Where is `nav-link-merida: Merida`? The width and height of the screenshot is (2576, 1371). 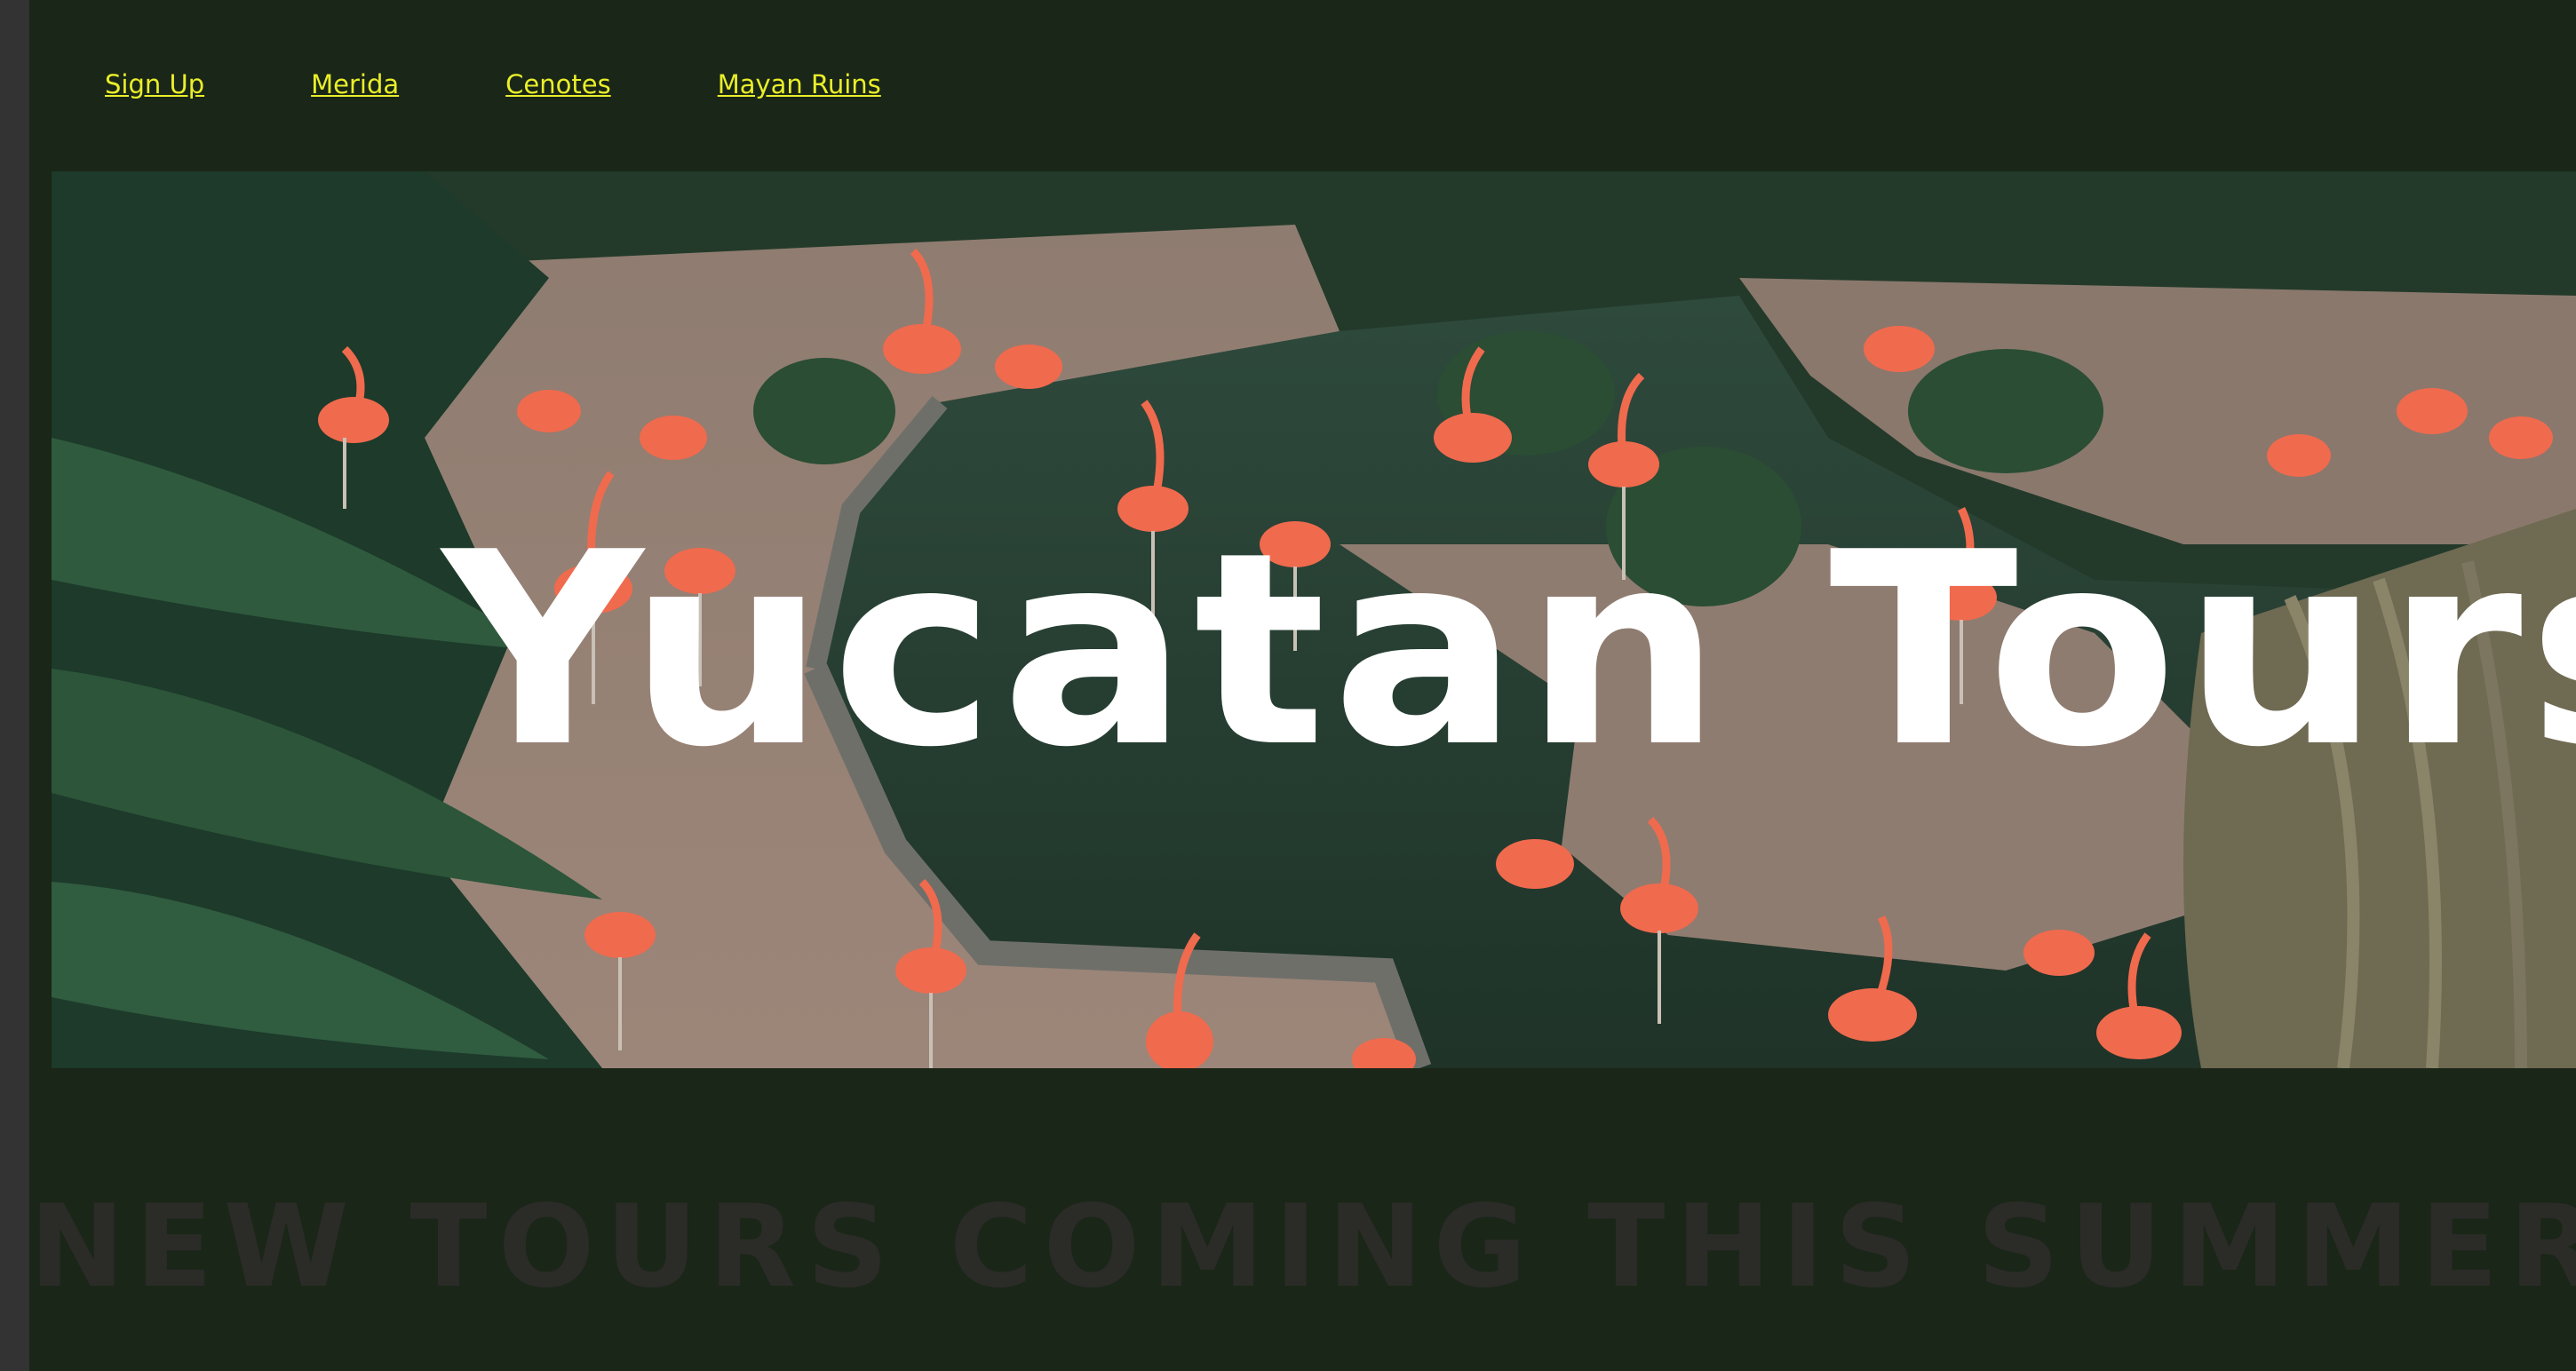 nav-link-merida: Merida is located at coordinates (355, 84).